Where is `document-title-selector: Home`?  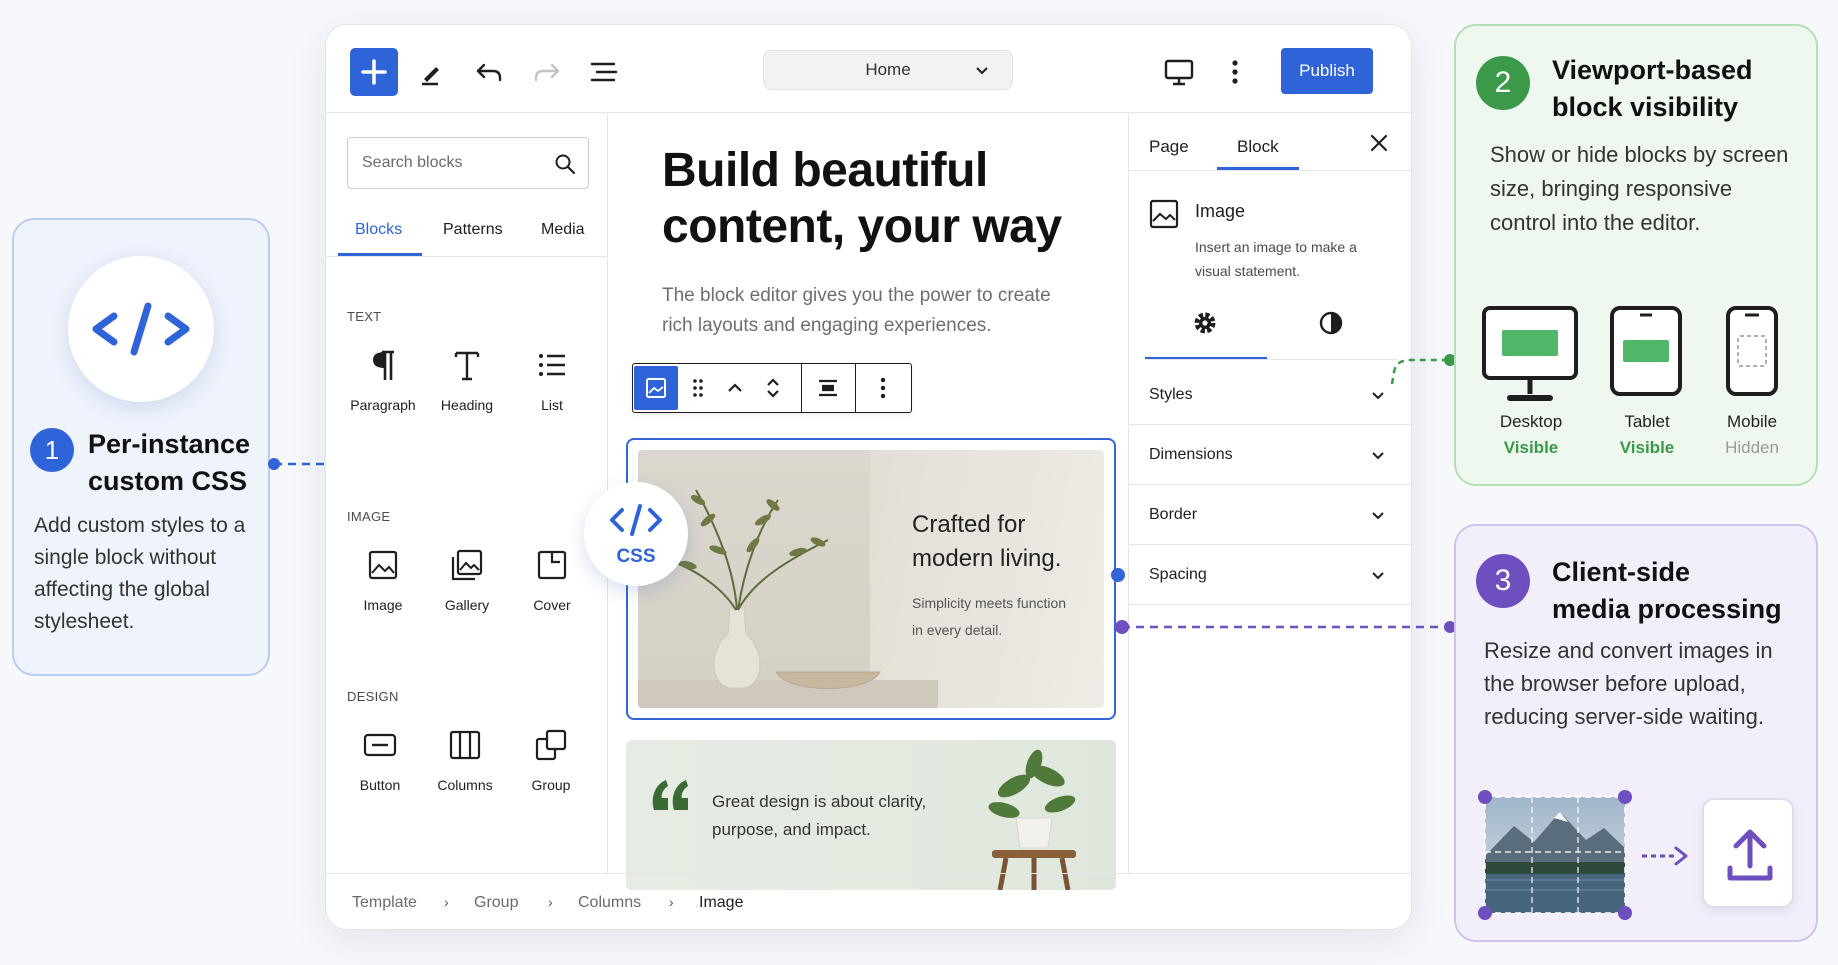 document-title-selector: Home is located at coordinates (888, 70).